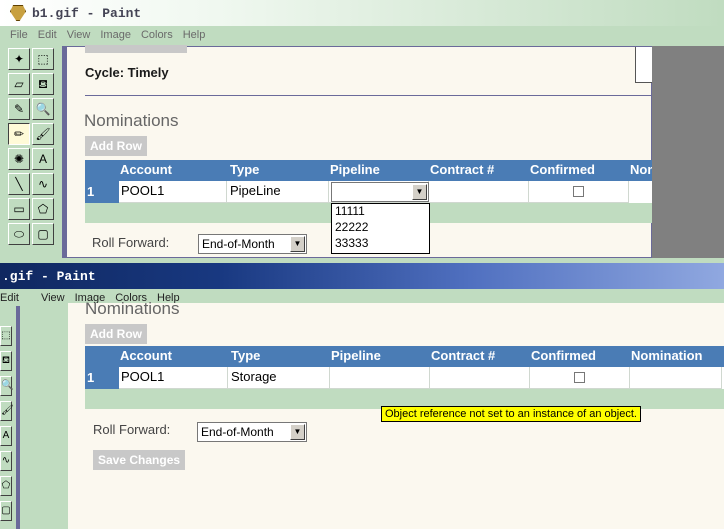 This screenshot has height=529, width=724. Describe the element at coordinates (19, 84) in the screenshot. I see `eraser-icon: ▱` at that location.